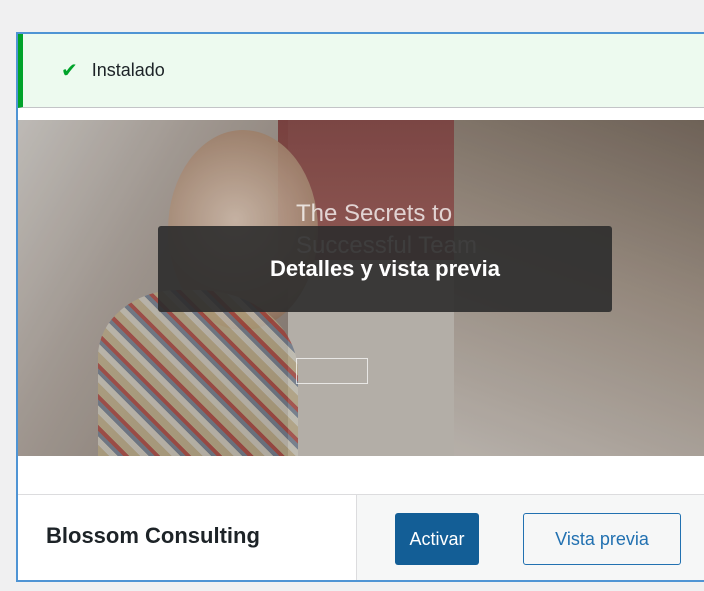 The width and height of the screenshot is (704, 591). What do you see at coordinates (128, 70) in the screenshot?
I see `notice-text: Instalado` at bounding box center [128, 70].